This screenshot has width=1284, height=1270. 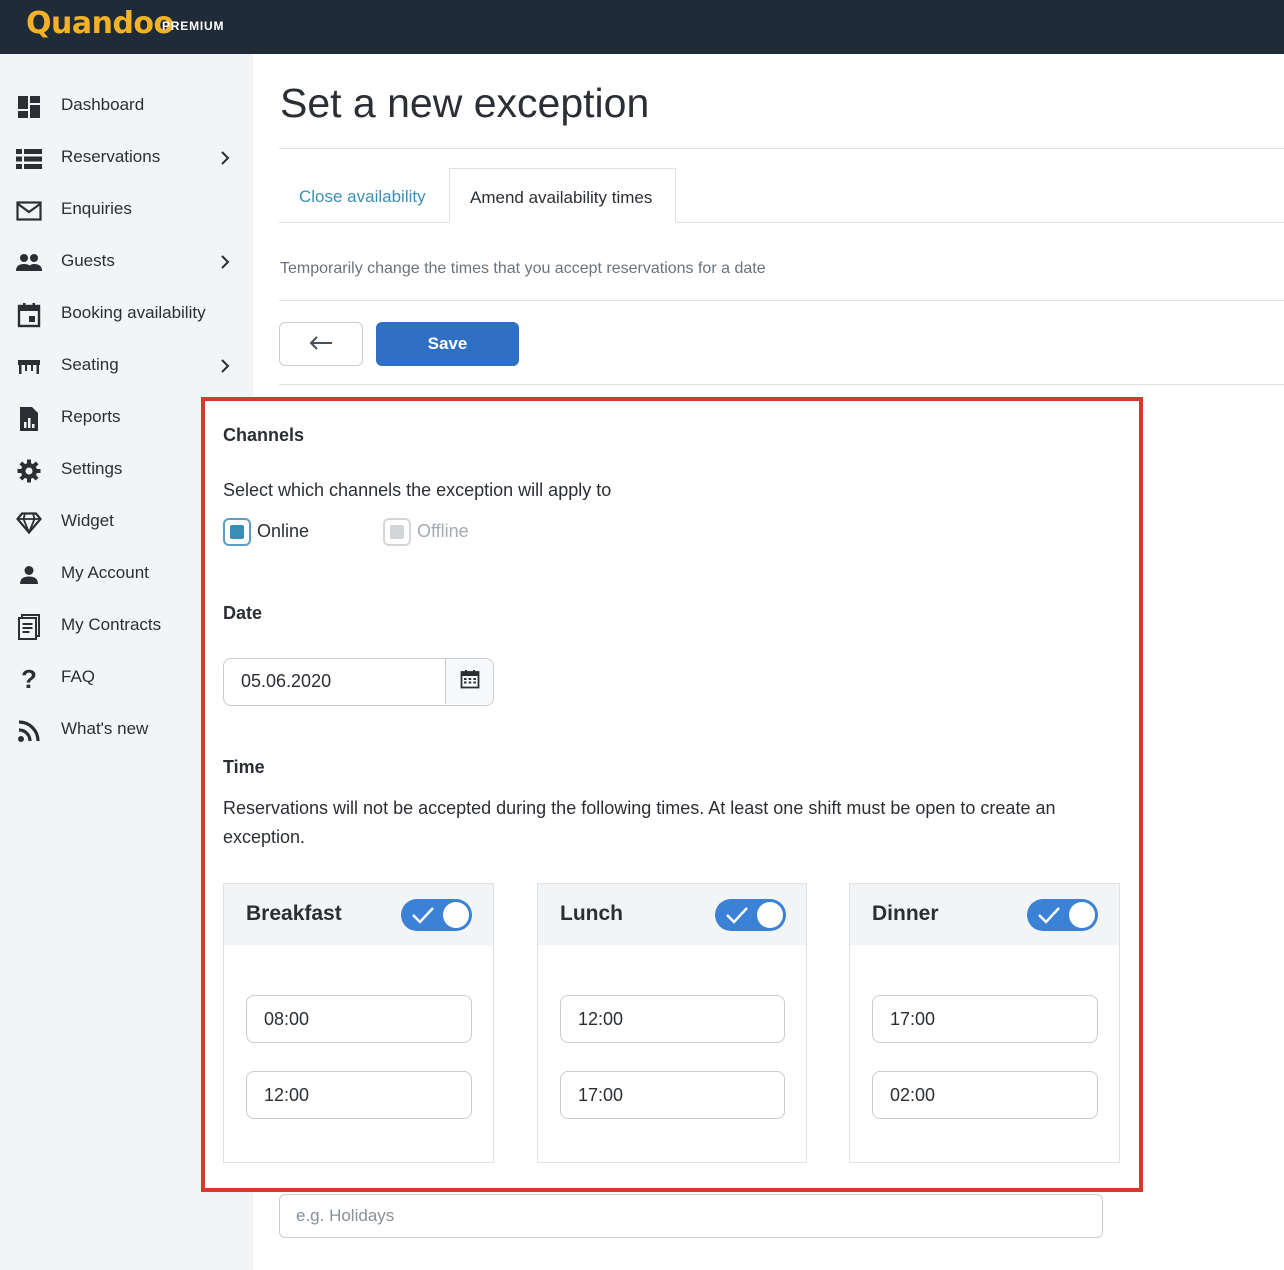 I want to click on top-bar: Quandoo PREMIUM, so click(x=642, y=27).